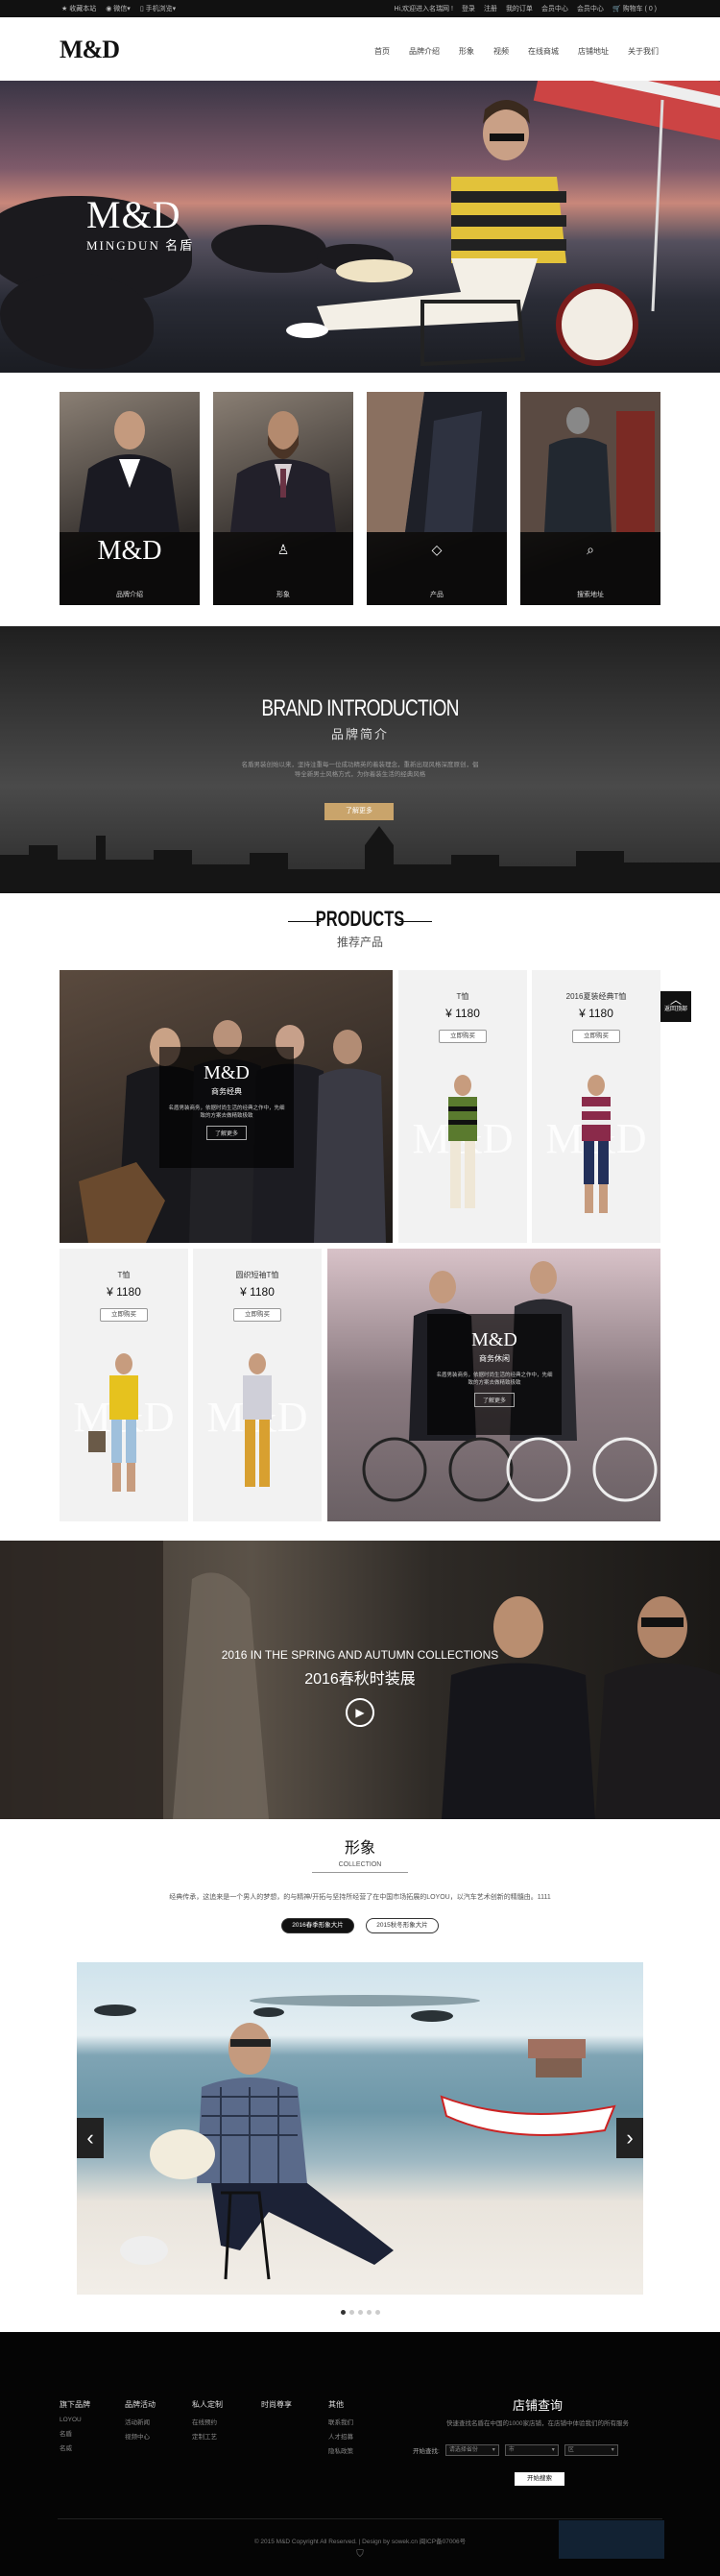 This screenshot has width=720, height=2576. I want to click on store-search-button: 开始搜索, so click(539, 2479).